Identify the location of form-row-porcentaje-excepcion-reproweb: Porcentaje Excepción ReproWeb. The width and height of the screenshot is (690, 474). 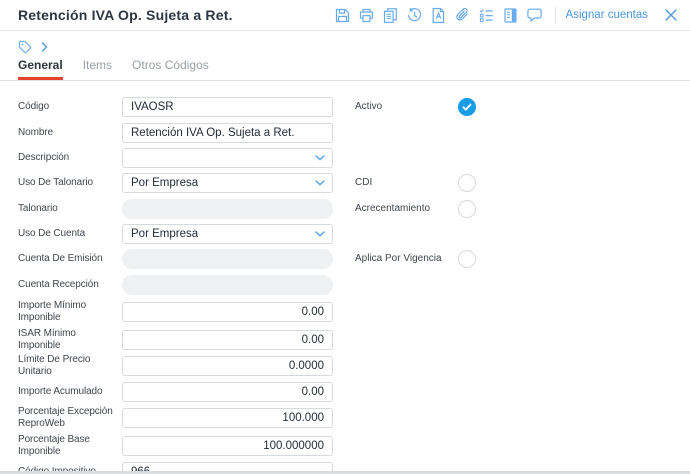
(348, 418).